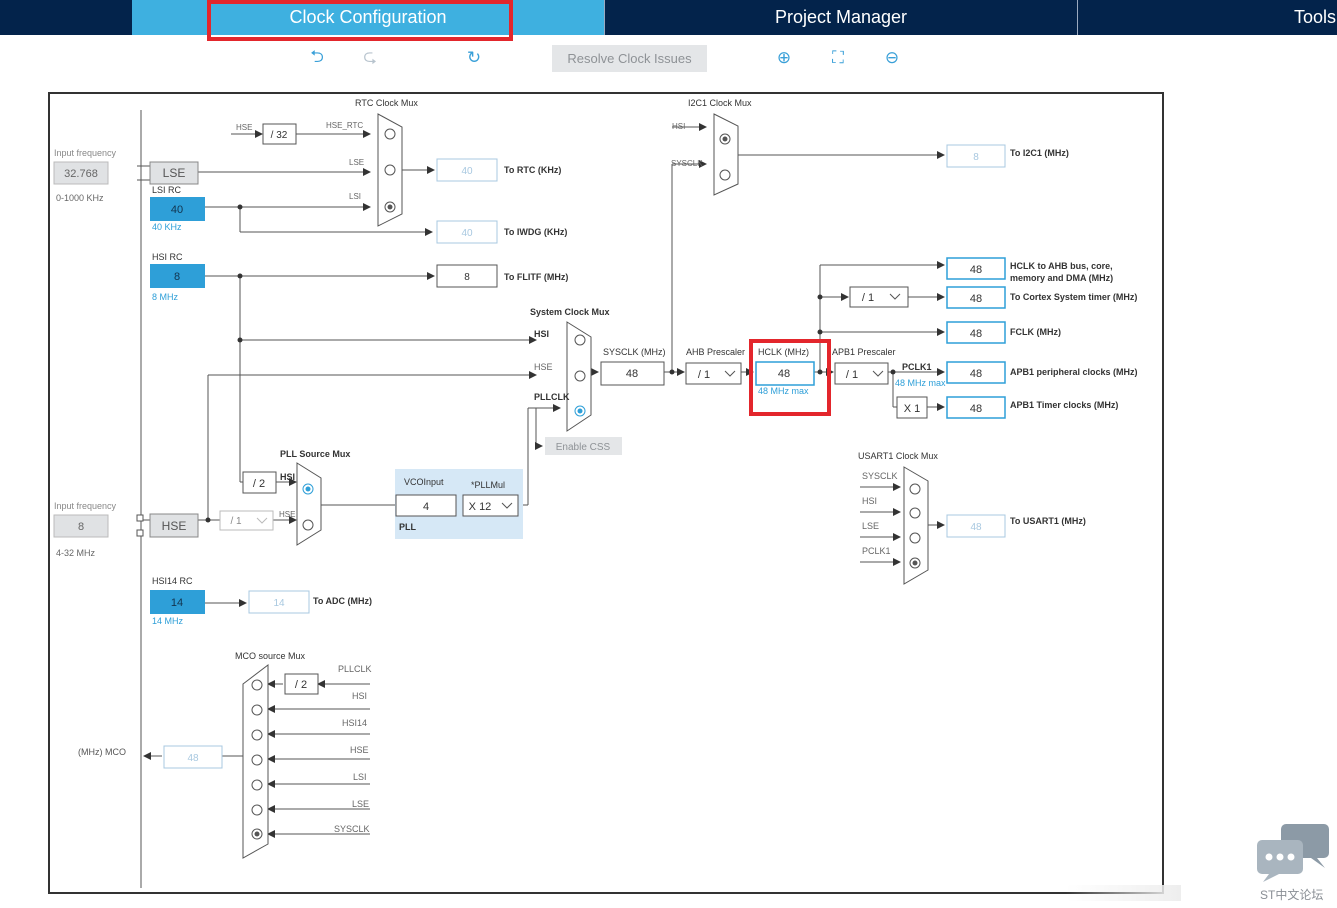  Describe the element at coordinates (864, 352) in the screenshot. I see `apb1-prescaler-label: APB1 Prescaler` at that location.